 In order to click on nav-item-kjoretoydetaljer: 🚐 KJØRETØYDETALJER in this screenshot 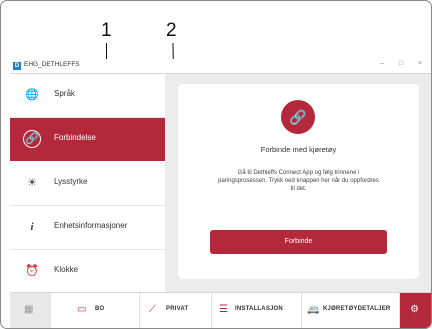, I will do `click(351, 310)`.